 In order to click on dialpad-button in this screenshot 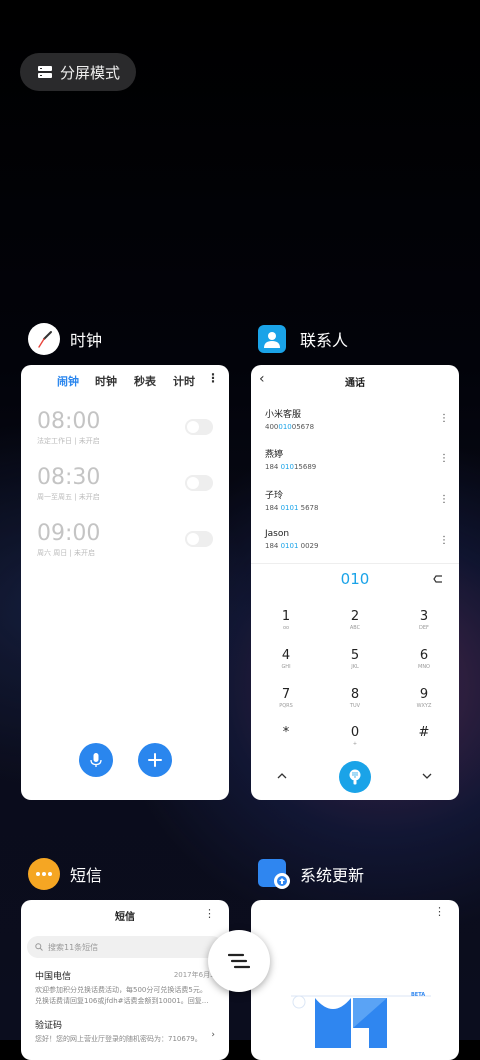, I will do `click(355, 777)`.